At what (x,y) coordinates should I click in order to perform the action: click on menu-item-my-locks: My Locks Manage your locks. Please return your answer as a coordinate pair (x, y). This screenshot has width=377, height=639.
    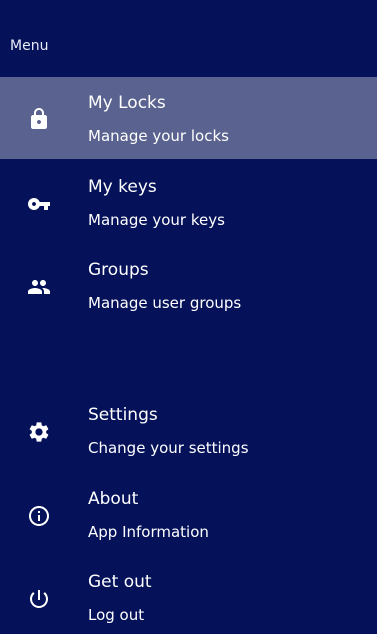
    Looking at the image, I should click on (188, 118).